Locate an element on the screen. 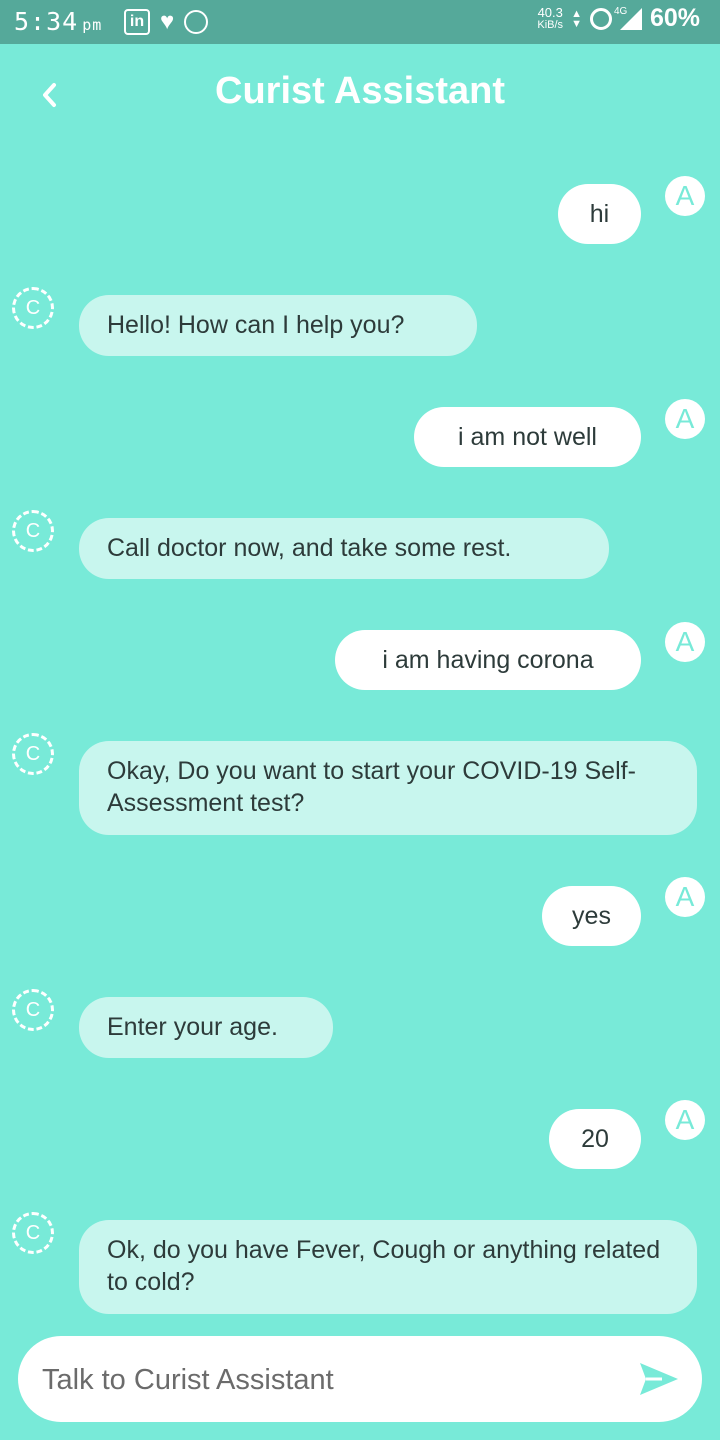 This screenshot has width=720, height=1440. app-header: Curist Assistant is located at coordinates (360, 94).